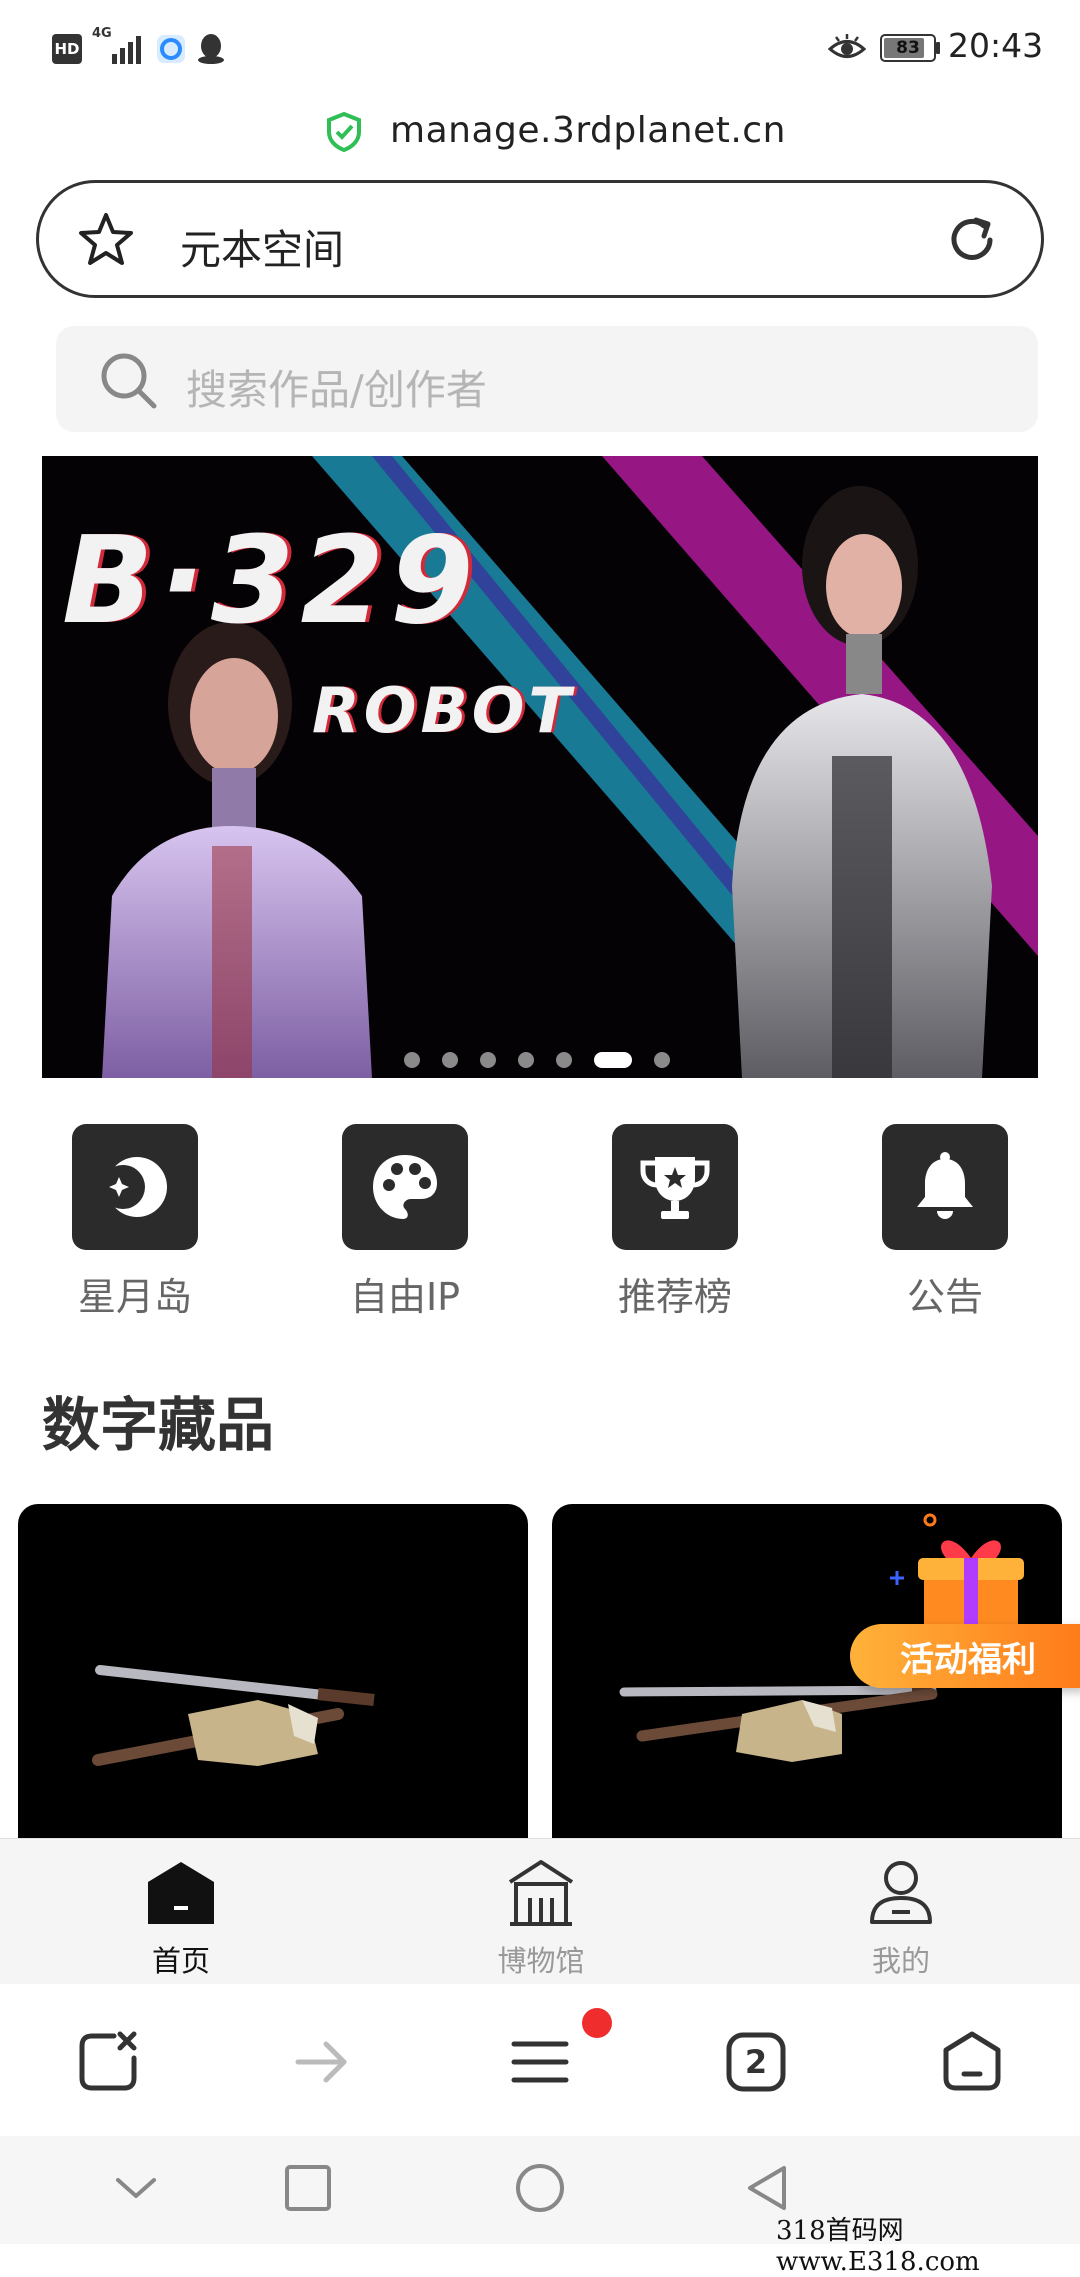 This screenshot has height=2277, width=1080. What do you see at coordinates (540, 2062) in the screenshot?
I see `menu-icon` at bounding box center [540, 2062].